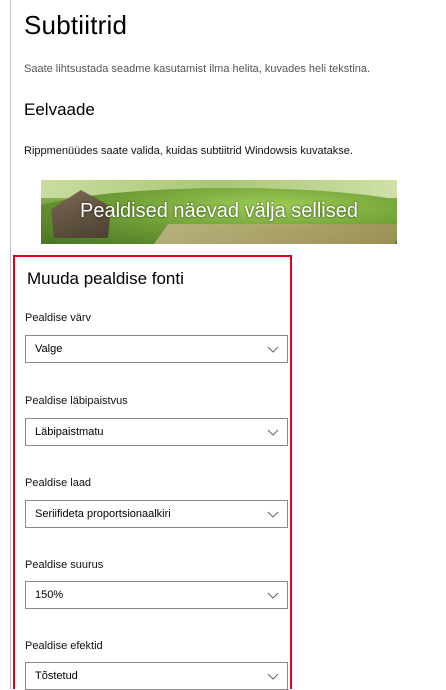  I want to click on caption-size-value: 150%, so click(49, 595).